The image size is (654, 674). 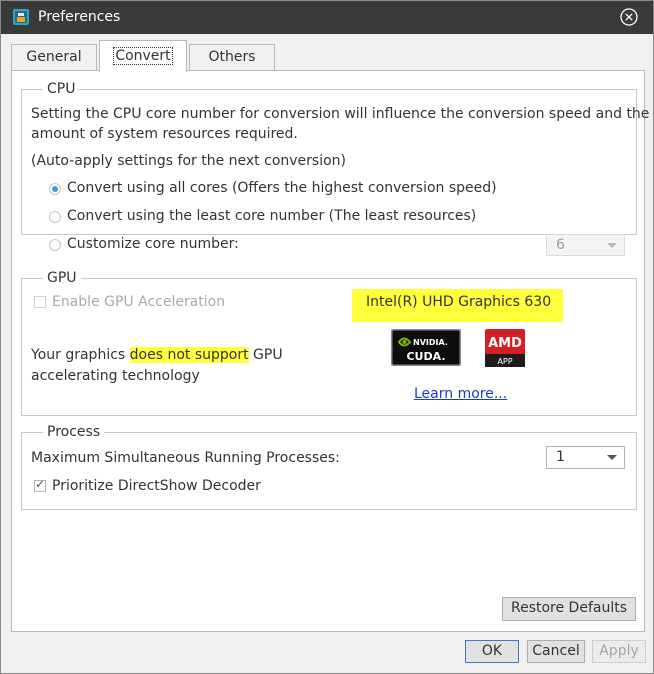 I want to click on tab-convert: Convert, so click(x=143, y=56).